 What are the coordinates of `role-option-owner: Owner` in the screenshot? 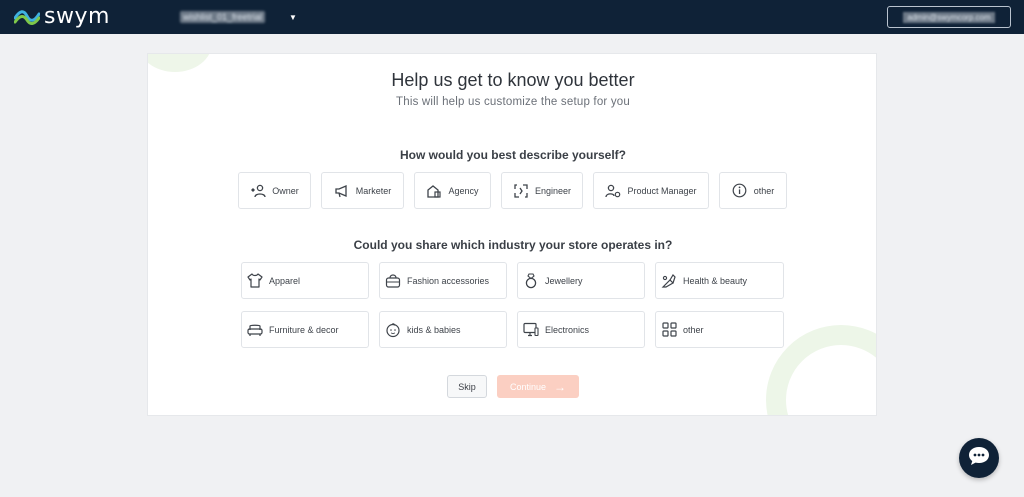 It's located at (274, 190).